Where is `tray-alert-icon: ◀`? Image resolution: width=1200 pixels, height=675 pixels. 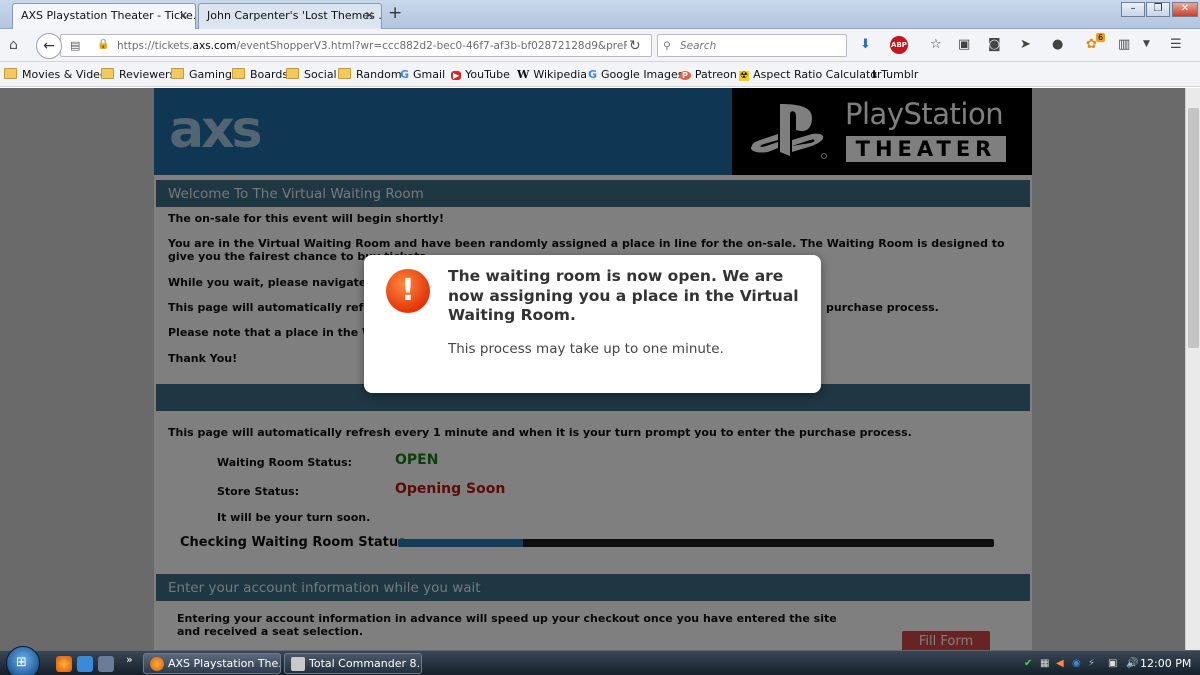
tray-alert-icon: ◀ is located at coordinates (1060, 663).